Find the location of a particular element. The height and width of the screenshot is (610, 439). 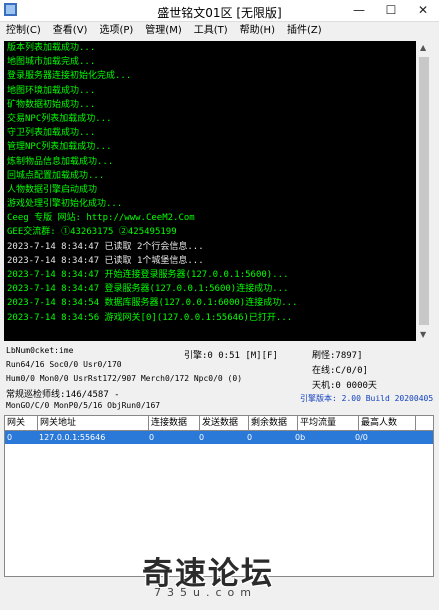

log-line: Ceeg 专版 网站: http://www.CeeM2.Com is located at coordinates (101, 218).